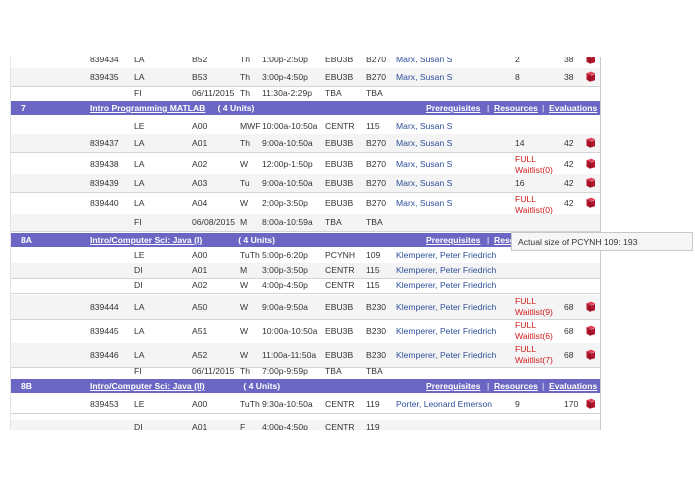 This screenshot has width=695, height=494. Describe the element at coordinates (200, 60) in the screenshot. I see `section-code: B52` at that location.